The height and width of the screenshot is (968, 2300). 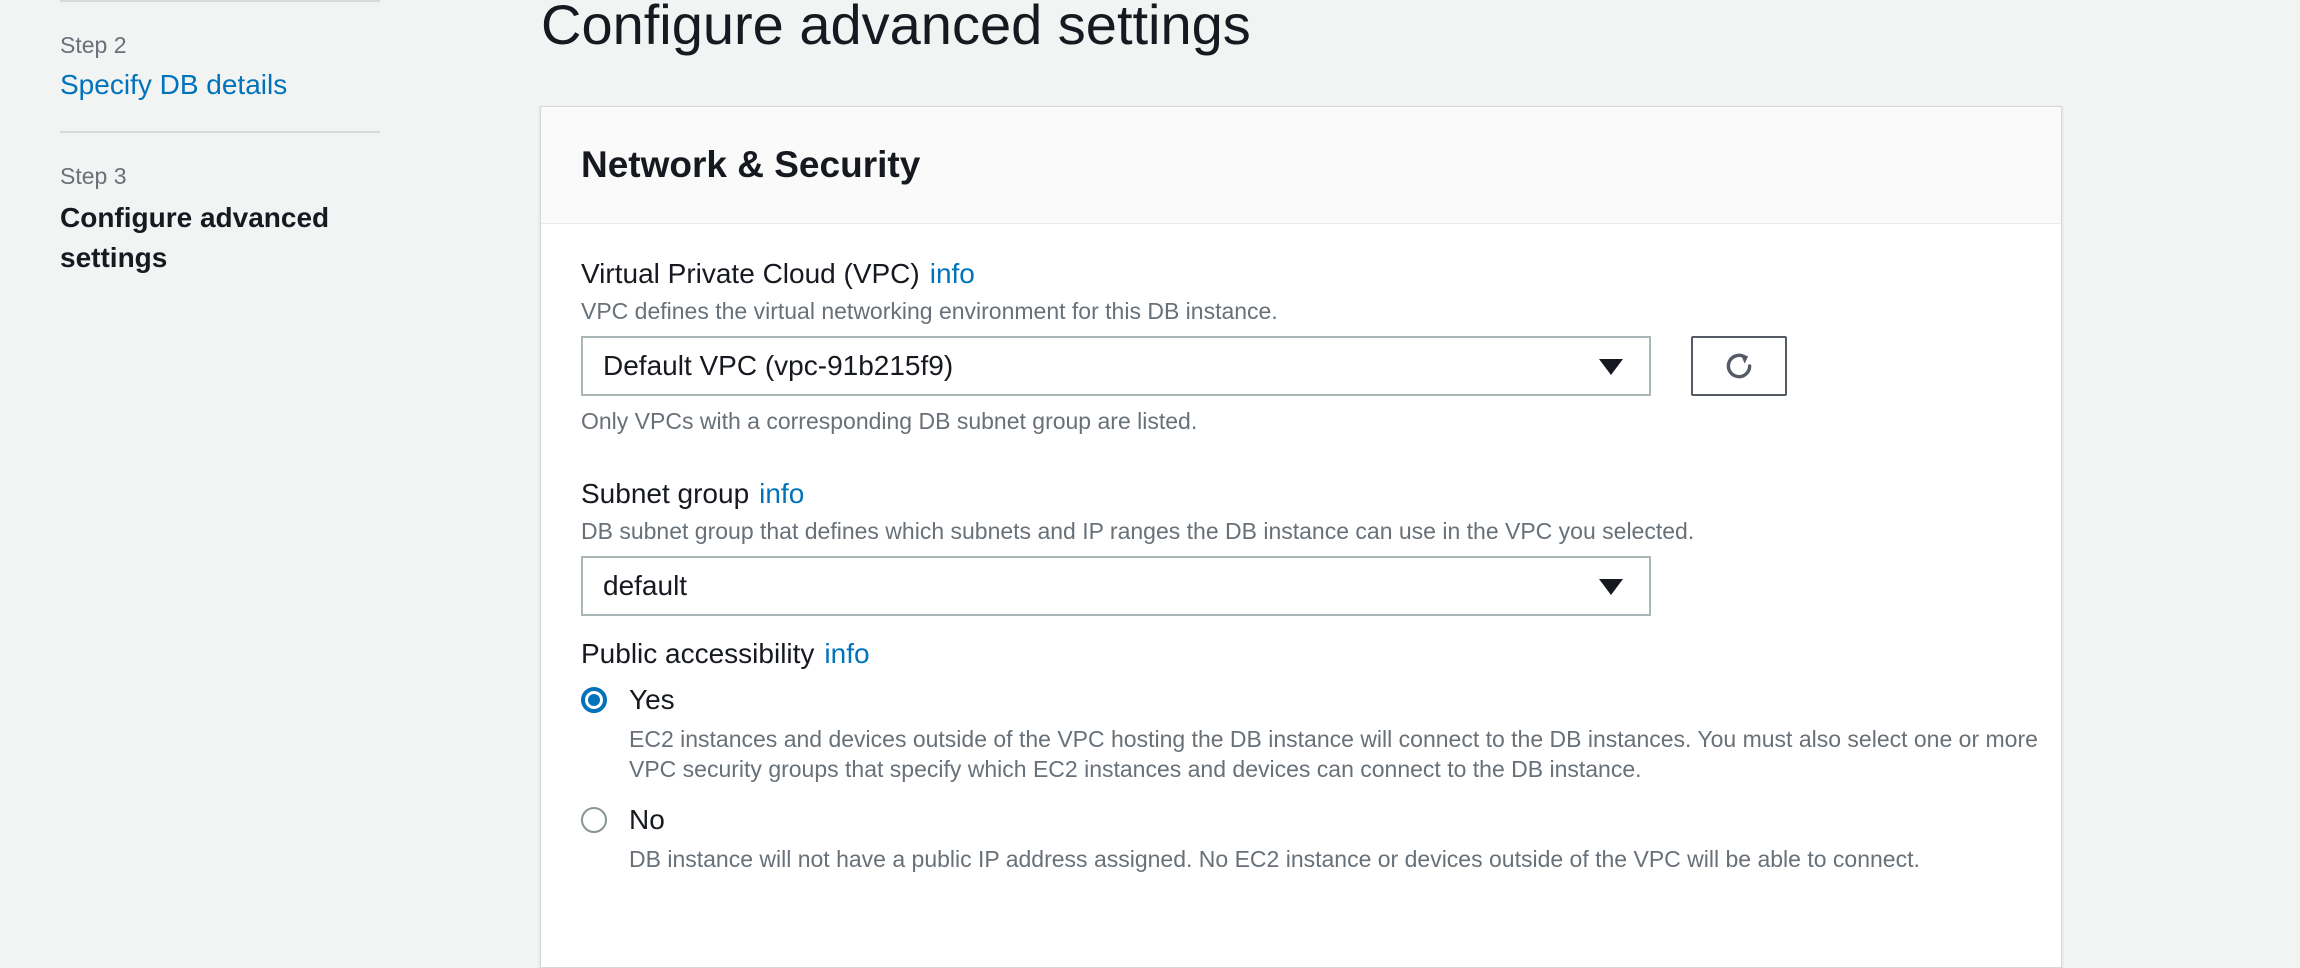 I want to click on sidebar-step-3: Step 3 Configure advanced settings, so click(x=220, y=219).